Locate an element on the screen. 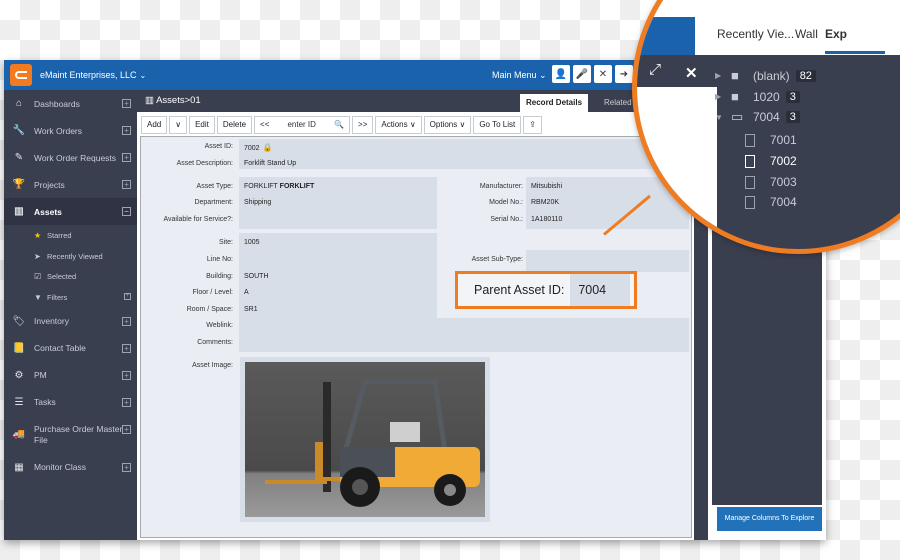 The width and height of the screenshot is (900, 560). tree-file-7001: 7001 is located at coordinates (771, 140).